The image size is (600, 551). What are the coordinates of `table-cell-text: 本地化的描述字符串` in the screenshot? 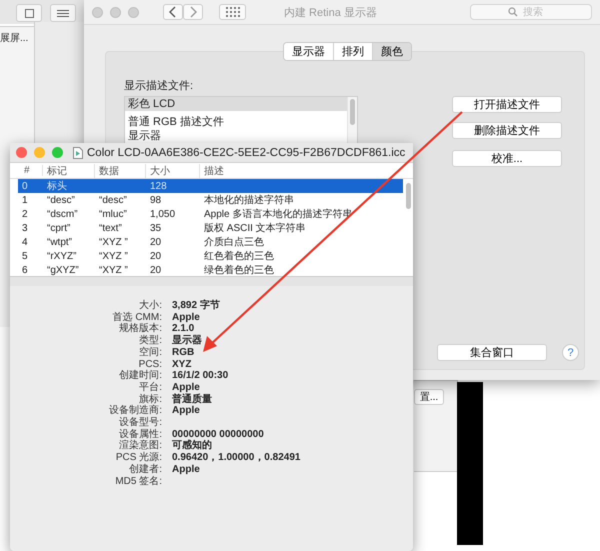 It's located at (249, 200).